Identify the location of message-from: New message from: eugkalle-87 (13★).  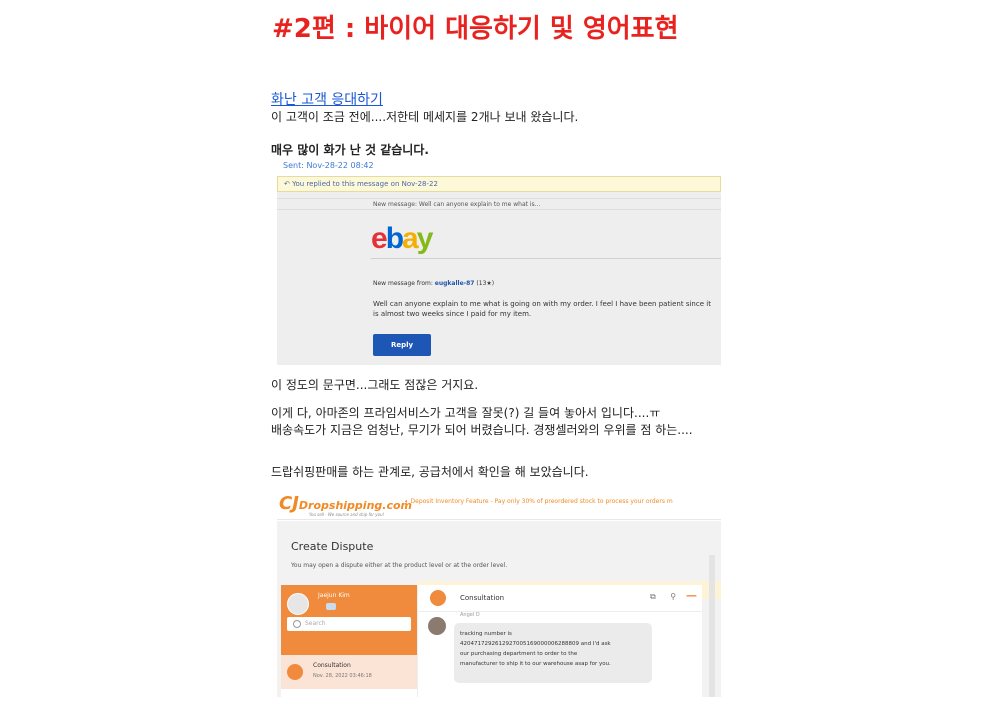
(433, 283).